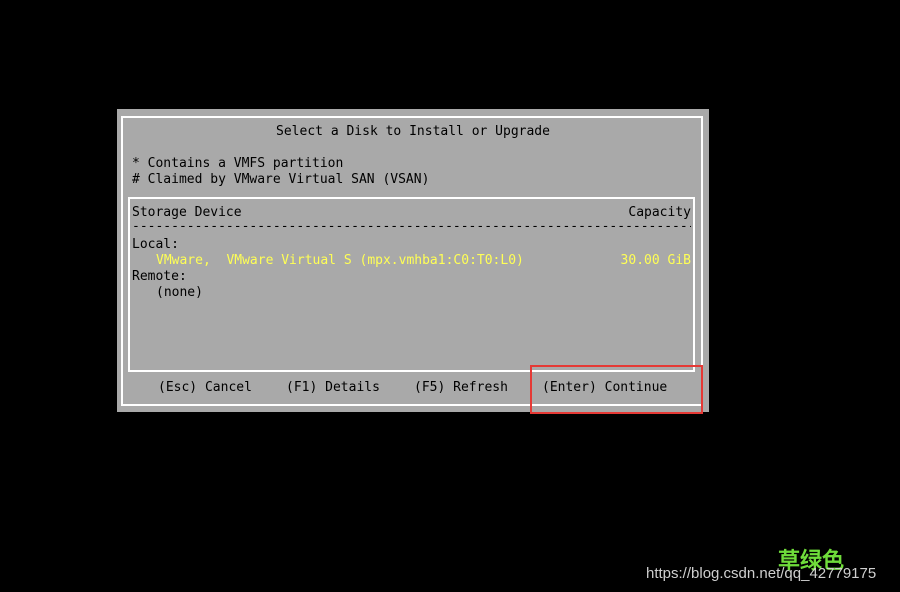  What do you see at coordinates (333, 388) in the screenshot?
I see `details-button: (F1) Details` at bounding box center [333, 388].